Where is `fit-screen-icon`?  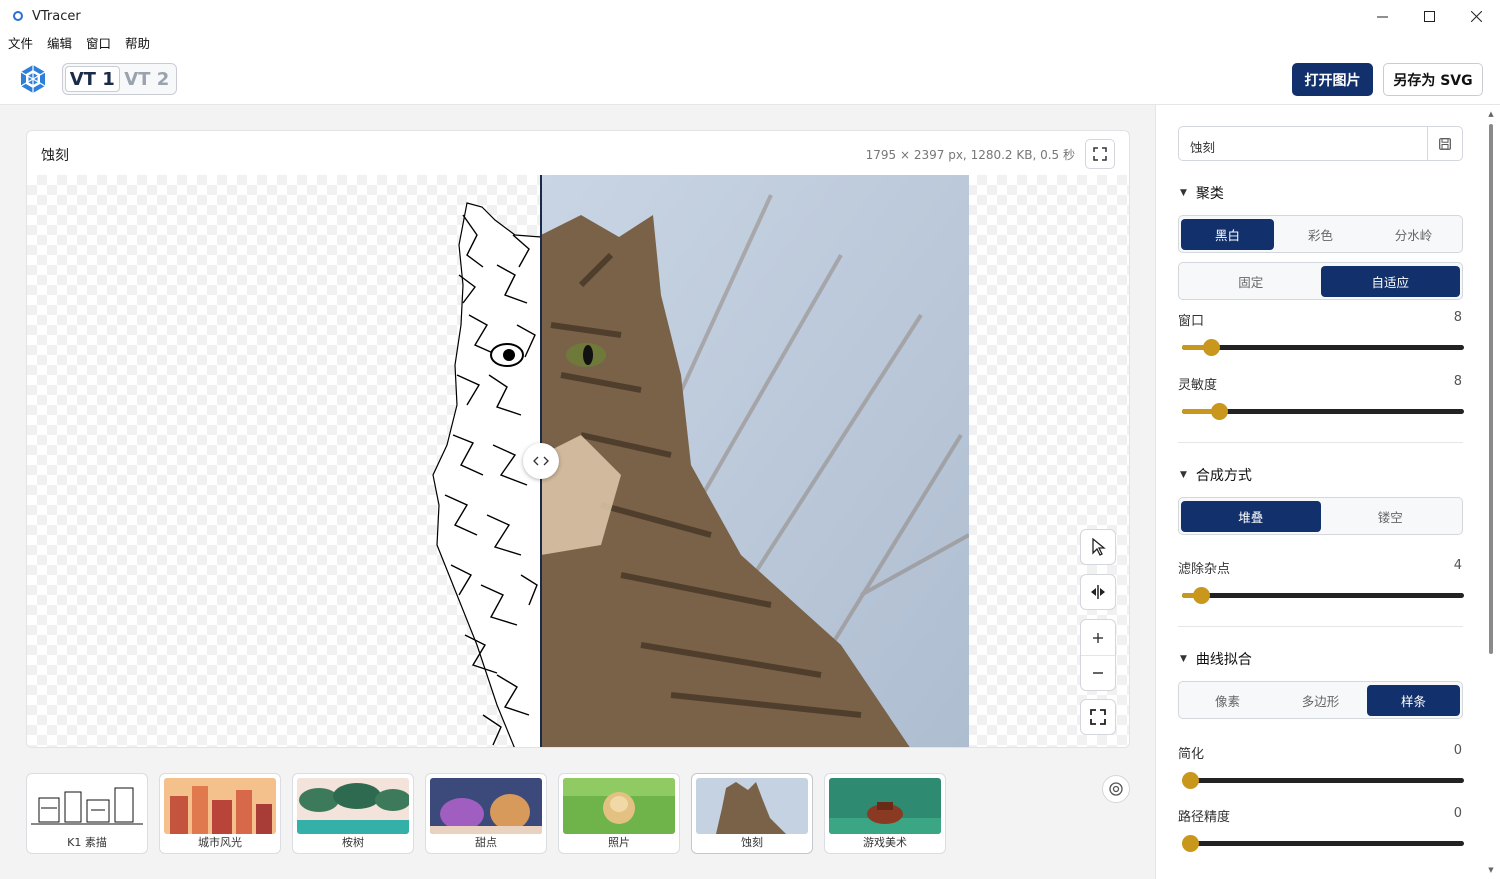 fit-screen-icon is located at coordinates (1098, 717).